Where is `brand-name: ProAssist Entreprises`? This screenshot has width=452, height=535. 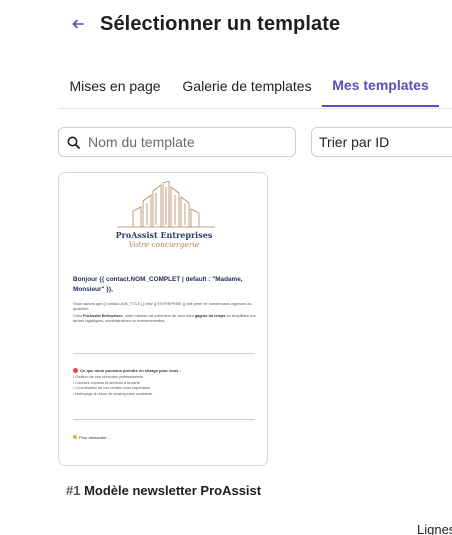
brand-name: ProAssist Entreprises is located at coordinates (164, 235).